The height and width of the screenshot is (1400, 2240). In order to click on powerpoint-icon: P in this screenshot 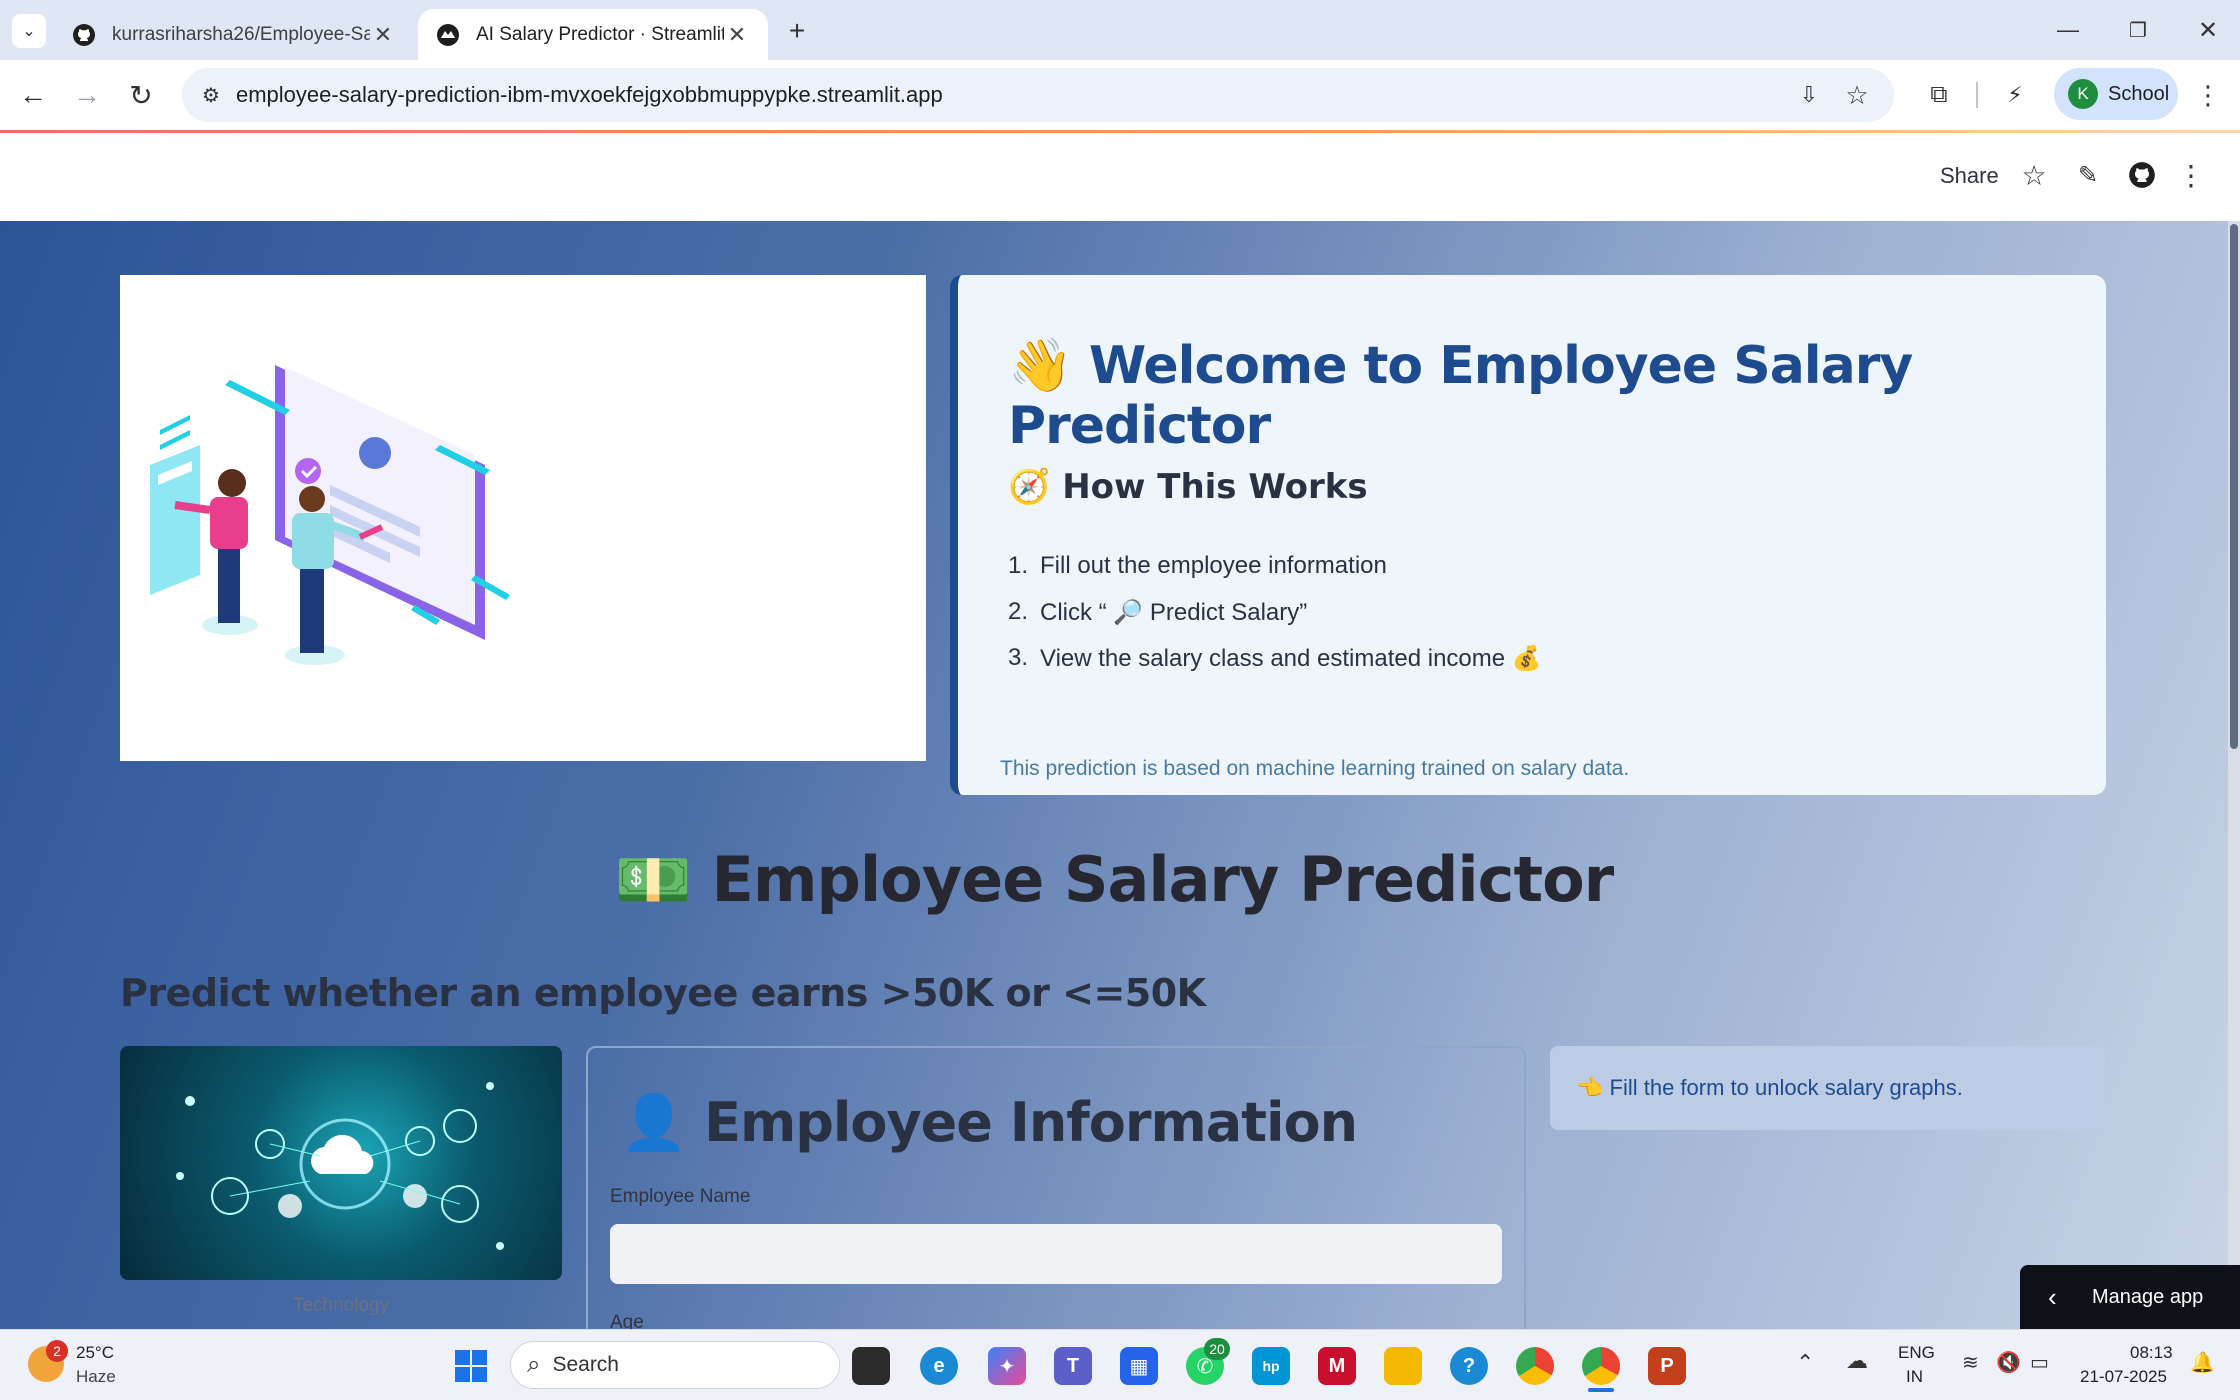, I will do `click(1667, 1366)`.